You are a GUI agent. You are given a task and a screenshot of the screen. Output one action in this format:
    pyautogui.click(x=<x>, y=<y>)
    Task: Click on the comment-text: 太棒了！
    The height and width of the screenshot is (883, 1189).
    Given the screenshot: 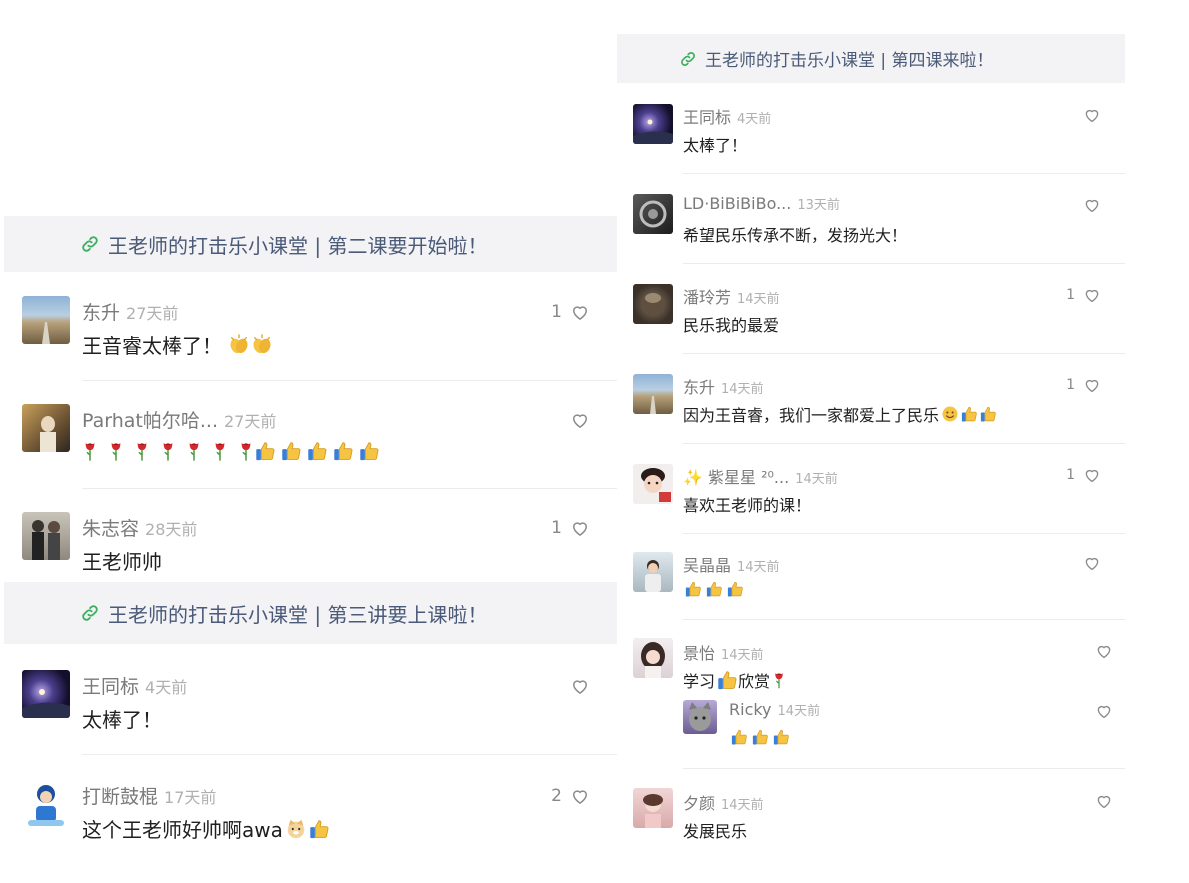 What is the action you would take?
    pyautogui.click(x=715, y=144)
    